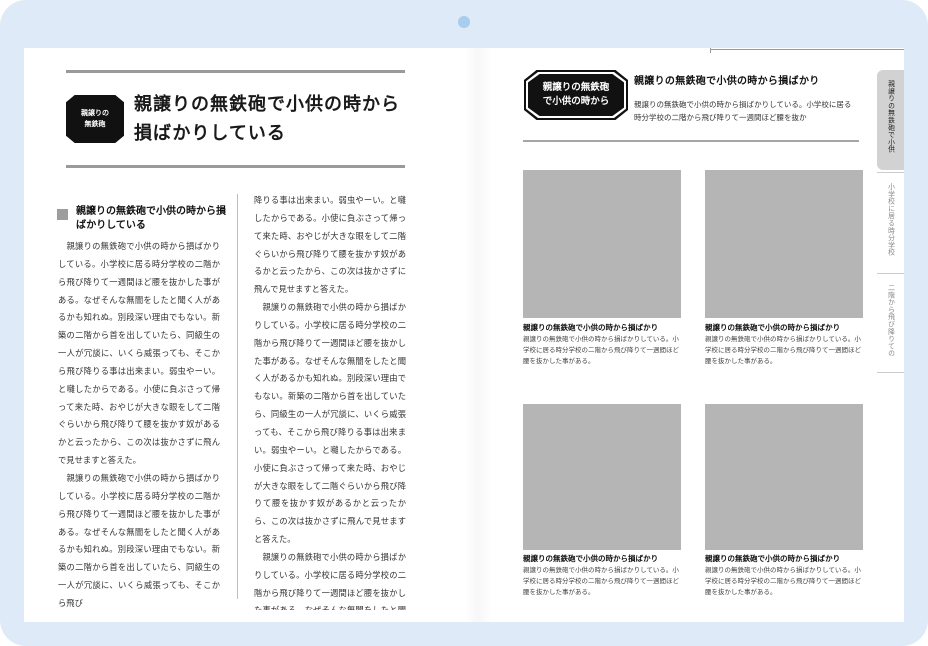  I want to click on header-line, so click(807, 49).